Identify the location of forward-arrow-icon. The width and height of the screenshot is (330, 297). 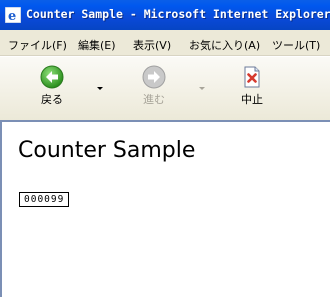
(154, 77).